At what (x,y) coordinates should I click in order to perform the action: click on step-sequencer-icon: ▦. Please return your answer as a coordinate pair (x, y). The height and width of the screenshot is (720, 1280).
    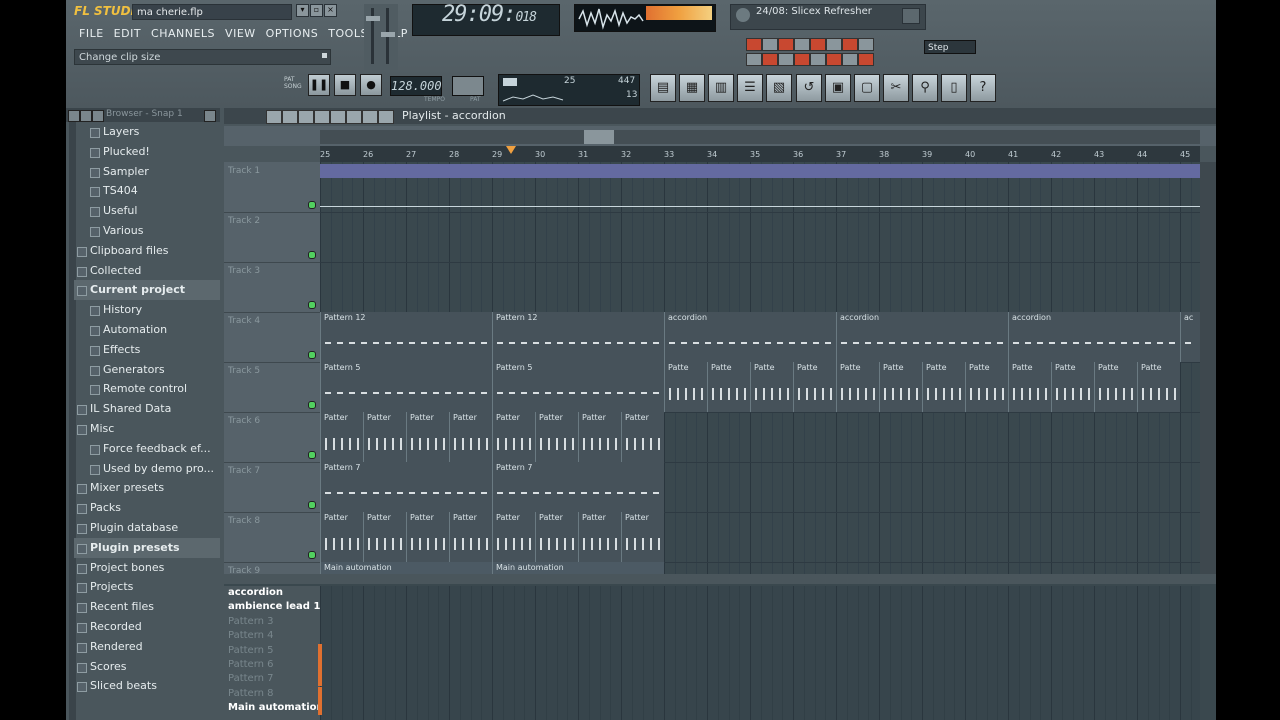
    Looking at the image, I should click on (692, 88).